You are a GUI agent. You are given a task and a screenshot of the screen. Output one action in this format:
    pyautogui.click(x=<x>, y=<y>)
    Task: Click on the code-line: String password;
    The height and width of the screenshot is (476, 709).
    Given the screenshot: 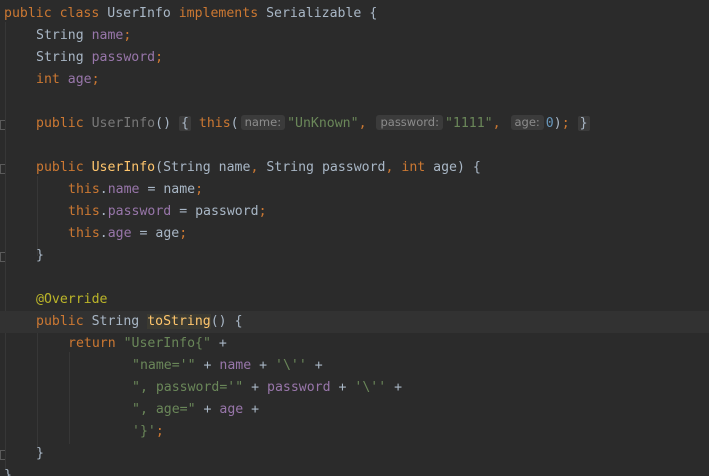 What is the action you would take?
    pyautogui.click(x=354, y=58)
    